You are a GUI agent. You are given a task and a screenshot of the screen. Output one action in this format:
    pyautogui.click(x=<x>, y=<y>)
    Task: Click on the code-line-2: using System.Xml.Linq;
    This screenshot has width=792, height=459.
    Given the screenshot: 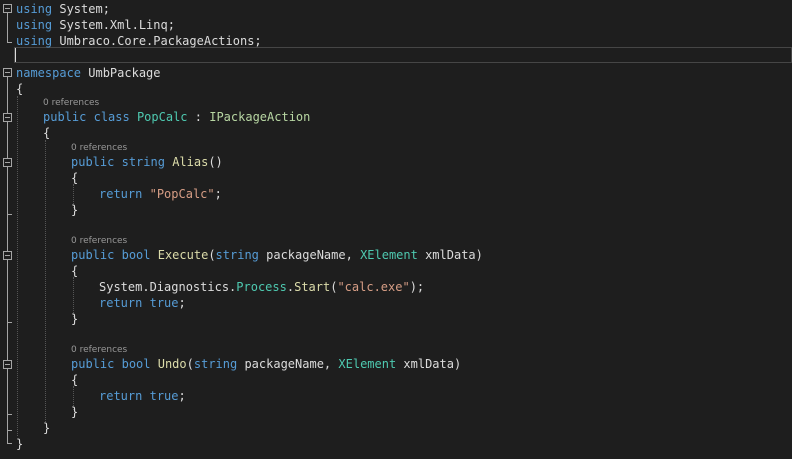 What is the action you would take?
    pyautogui.click(x=95, y=25)
    